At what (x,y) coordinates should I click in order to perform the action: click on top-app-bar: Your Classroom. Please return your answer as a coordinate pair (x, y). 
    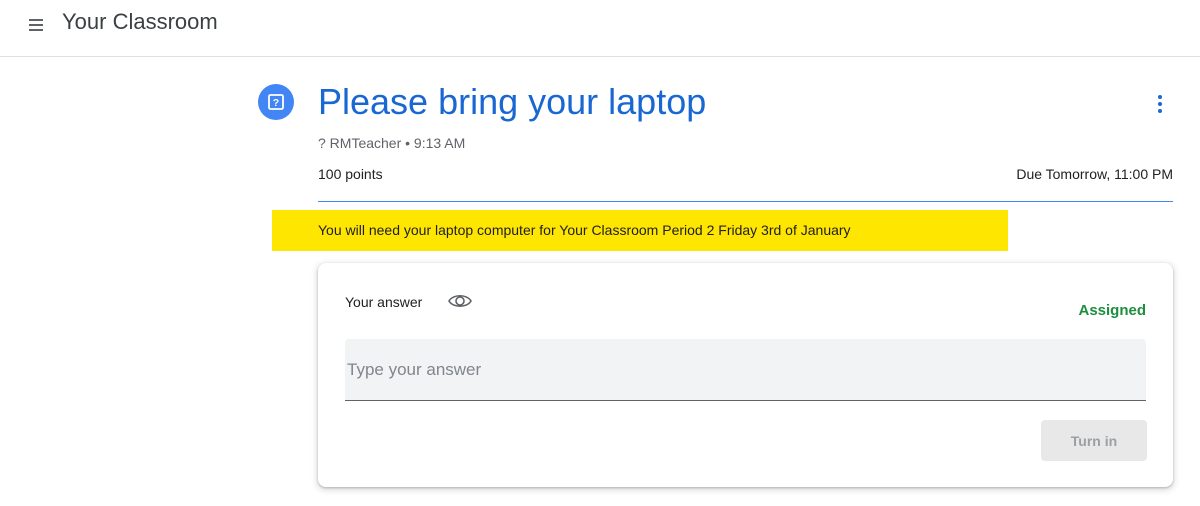
    Looking at the image, I should click on (600, 28).